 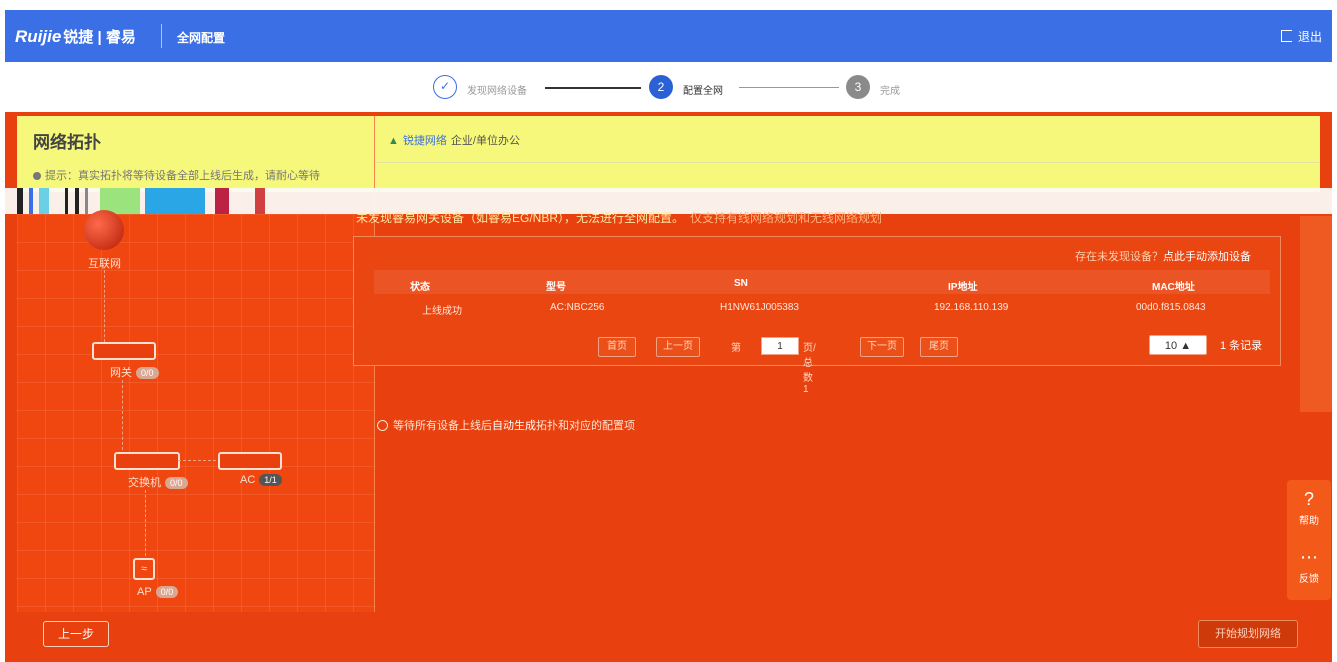 What do you see at coordinates (442, 426) in the screenshot?
I see `wait-text-a: 等待所有设备上线后` at bounding box center [442, 426].